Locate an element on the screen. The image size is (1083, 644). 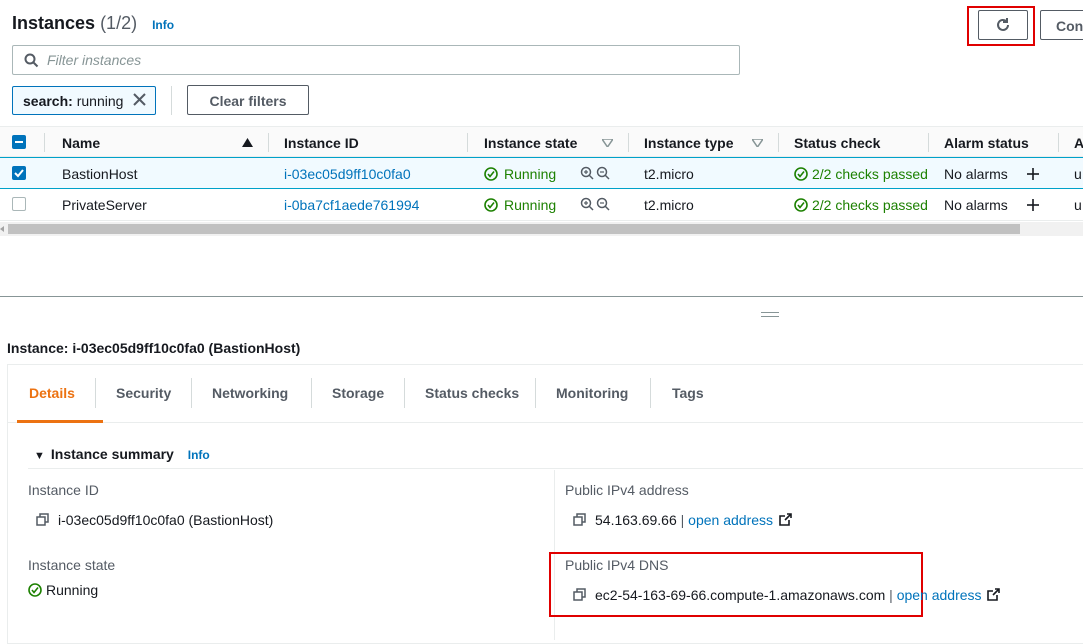
resize-handle-icon is located at coordinates (770, 314).